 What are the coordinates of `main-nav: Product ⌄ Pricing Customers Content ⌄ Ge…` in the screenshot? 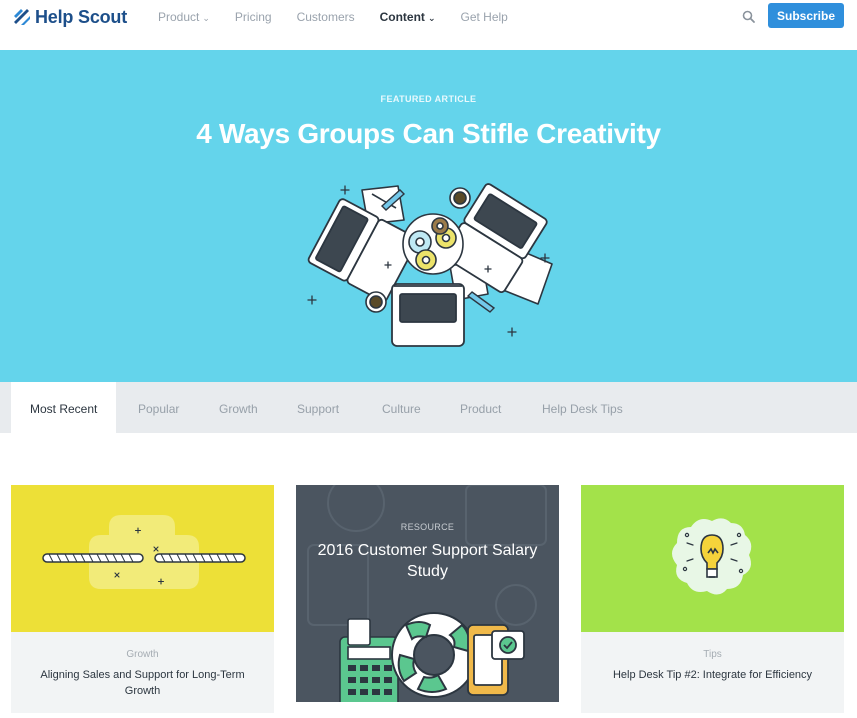 It's located at (345, 17).